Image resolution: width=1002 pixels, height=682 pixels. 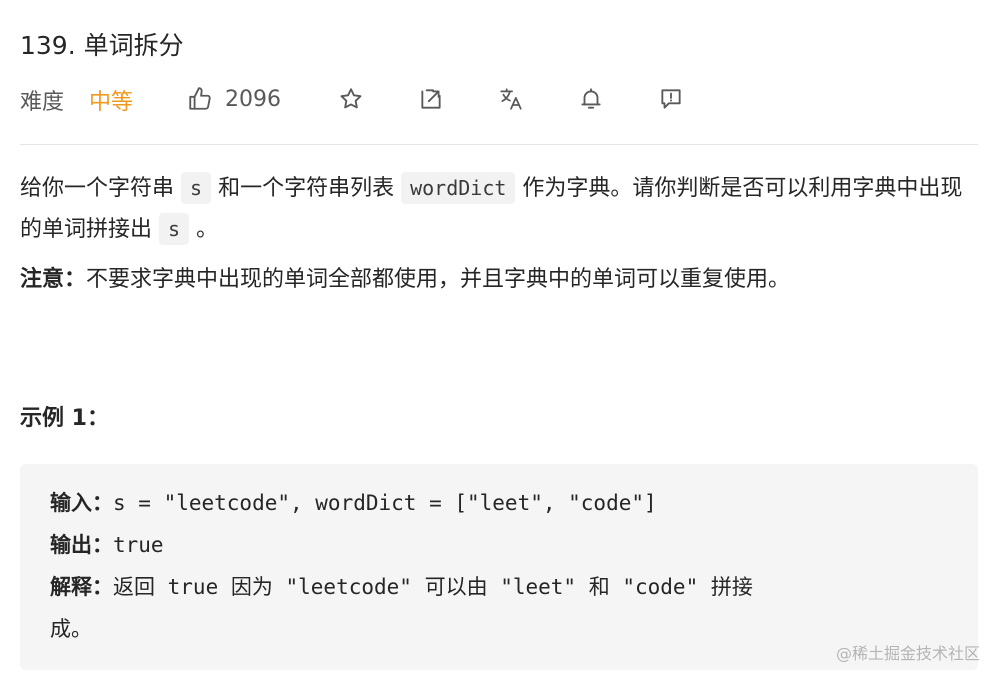 I want to click on translate-icon, so click(x=511, y=99).